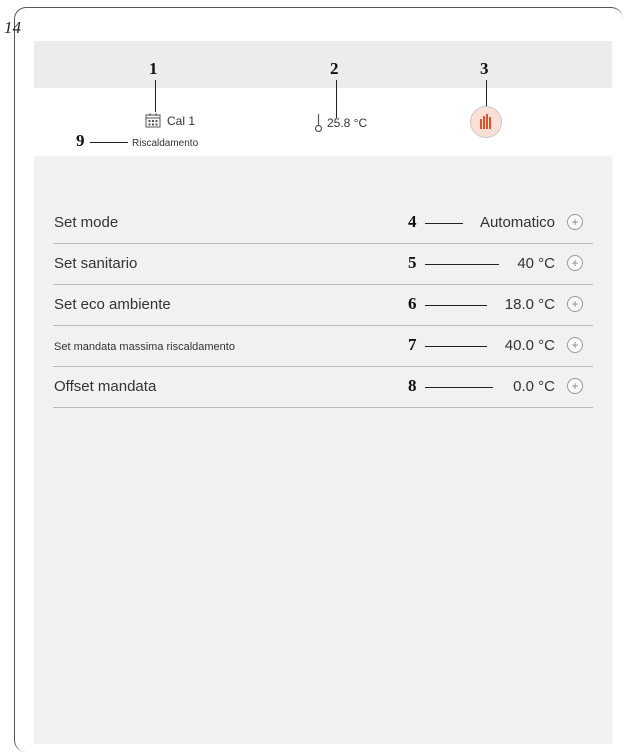  What do you see at coordinates (534, 386) in the screenshot?
I see `setting-value: 0.0 °C` at bounding box center [534, 386].